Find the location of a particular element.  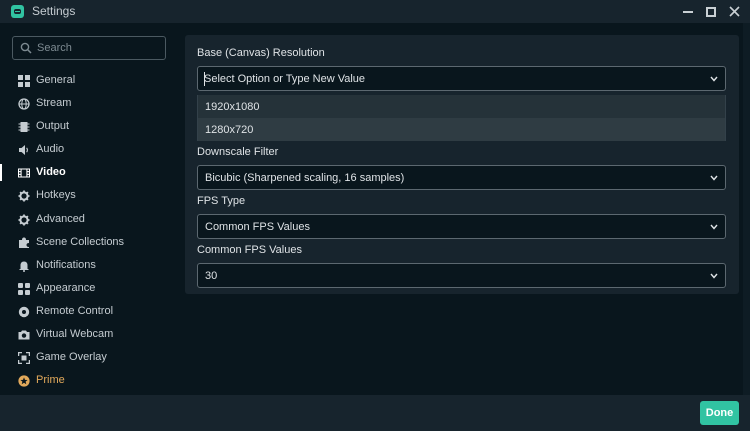

sidebar-item-label: Virtual Webcam is located at coordinates (75, 334).